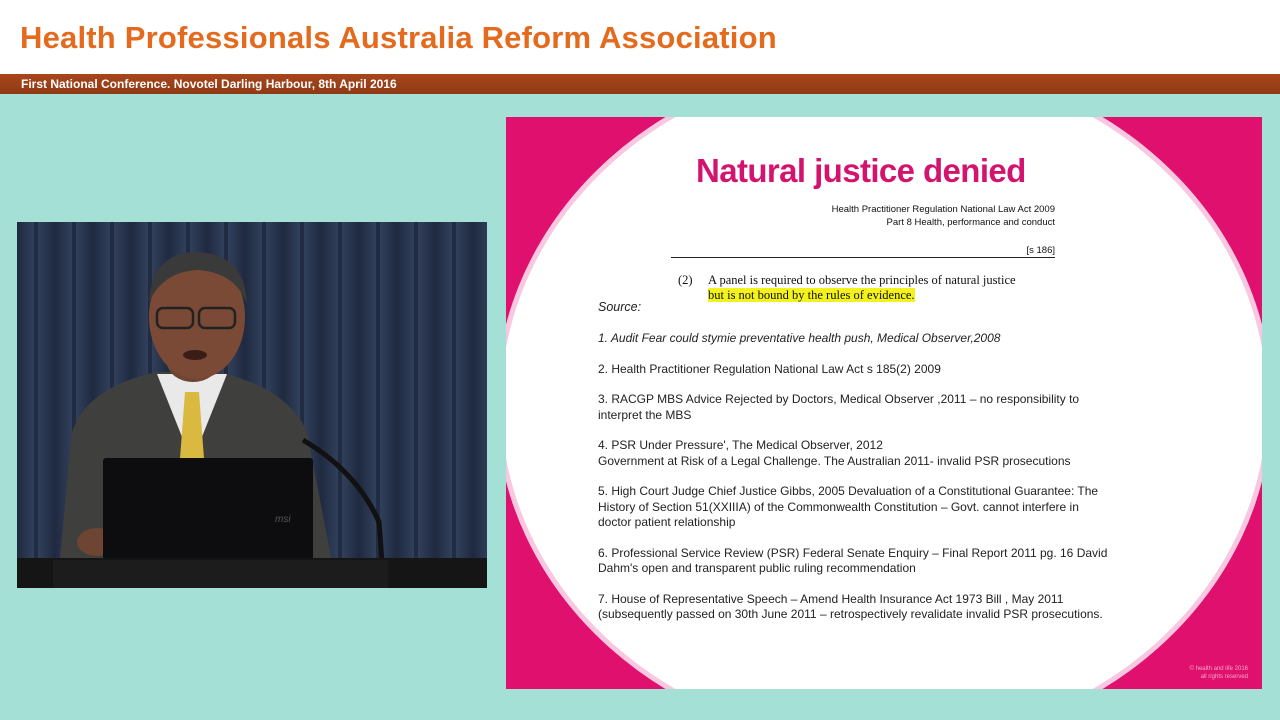 The width and height of the screenshot is (1280, 720). I want to click on speaker-mouth, so click(195, 355).